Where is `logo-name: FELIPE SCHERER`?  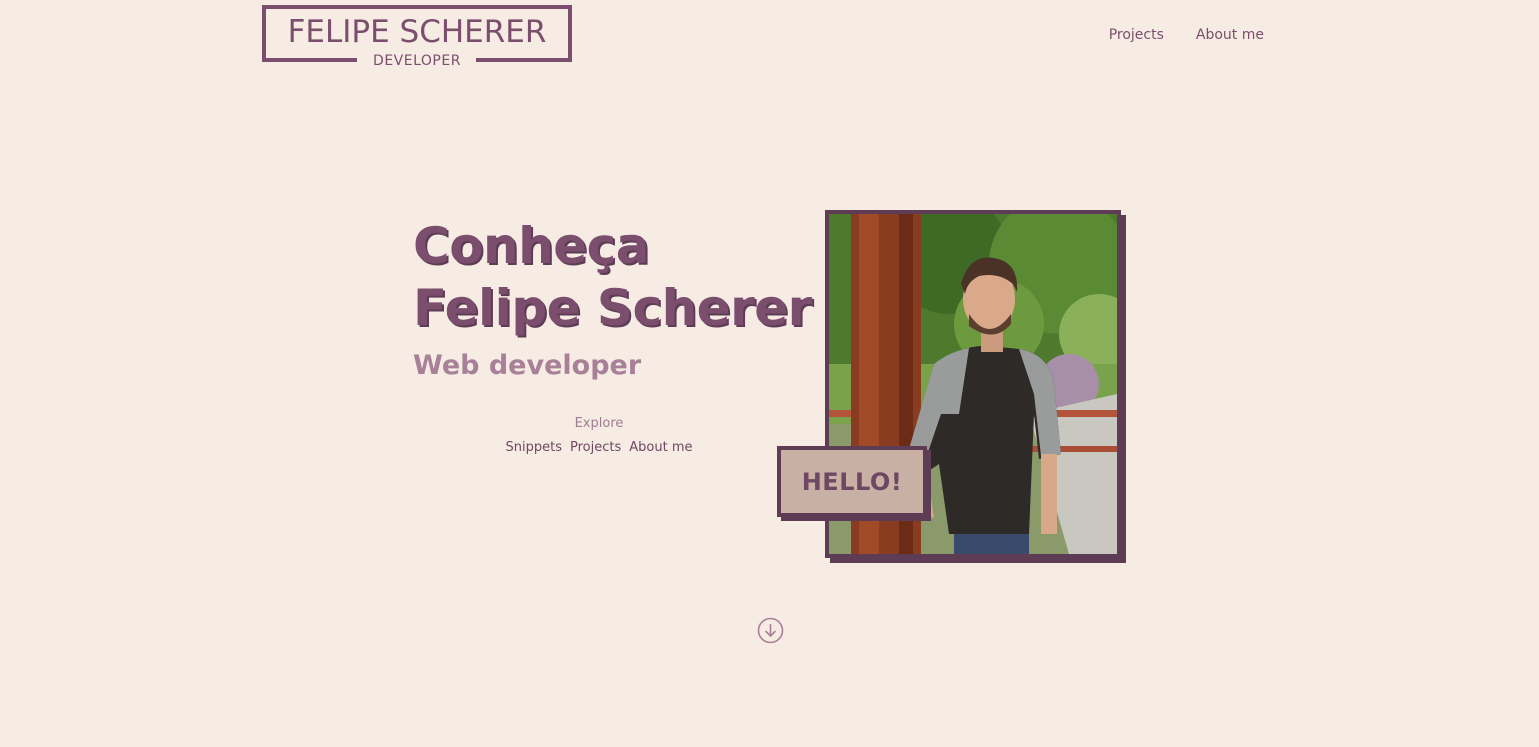
logo-name: FELIPE SCHERER is located at coordinates (417, 32).